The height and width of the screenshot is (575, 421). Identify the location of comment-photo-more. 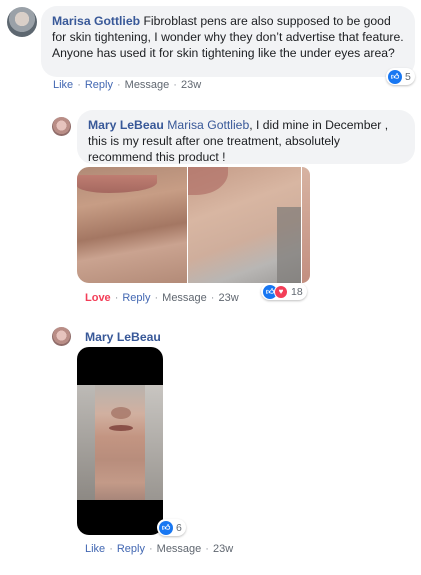
(306, 225).